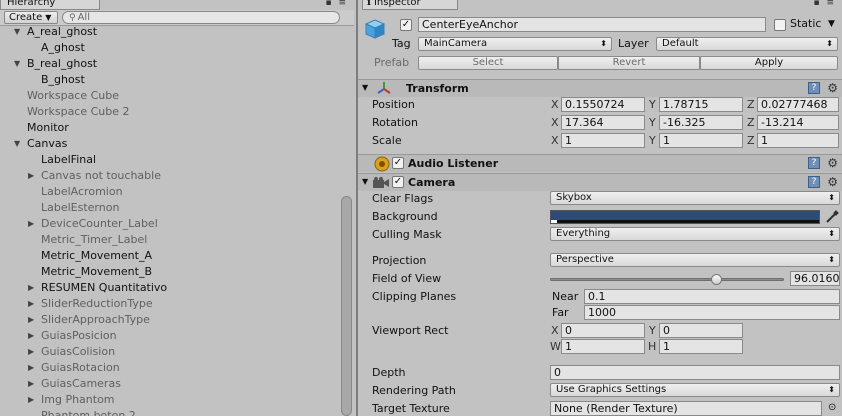 The width and height of the screenshot is (842, 416). What do you see at coordinates (695, 260) in the screenshot?
I see `projection-dropdown: Perspective ⬍` at bounding box center [695, 260].